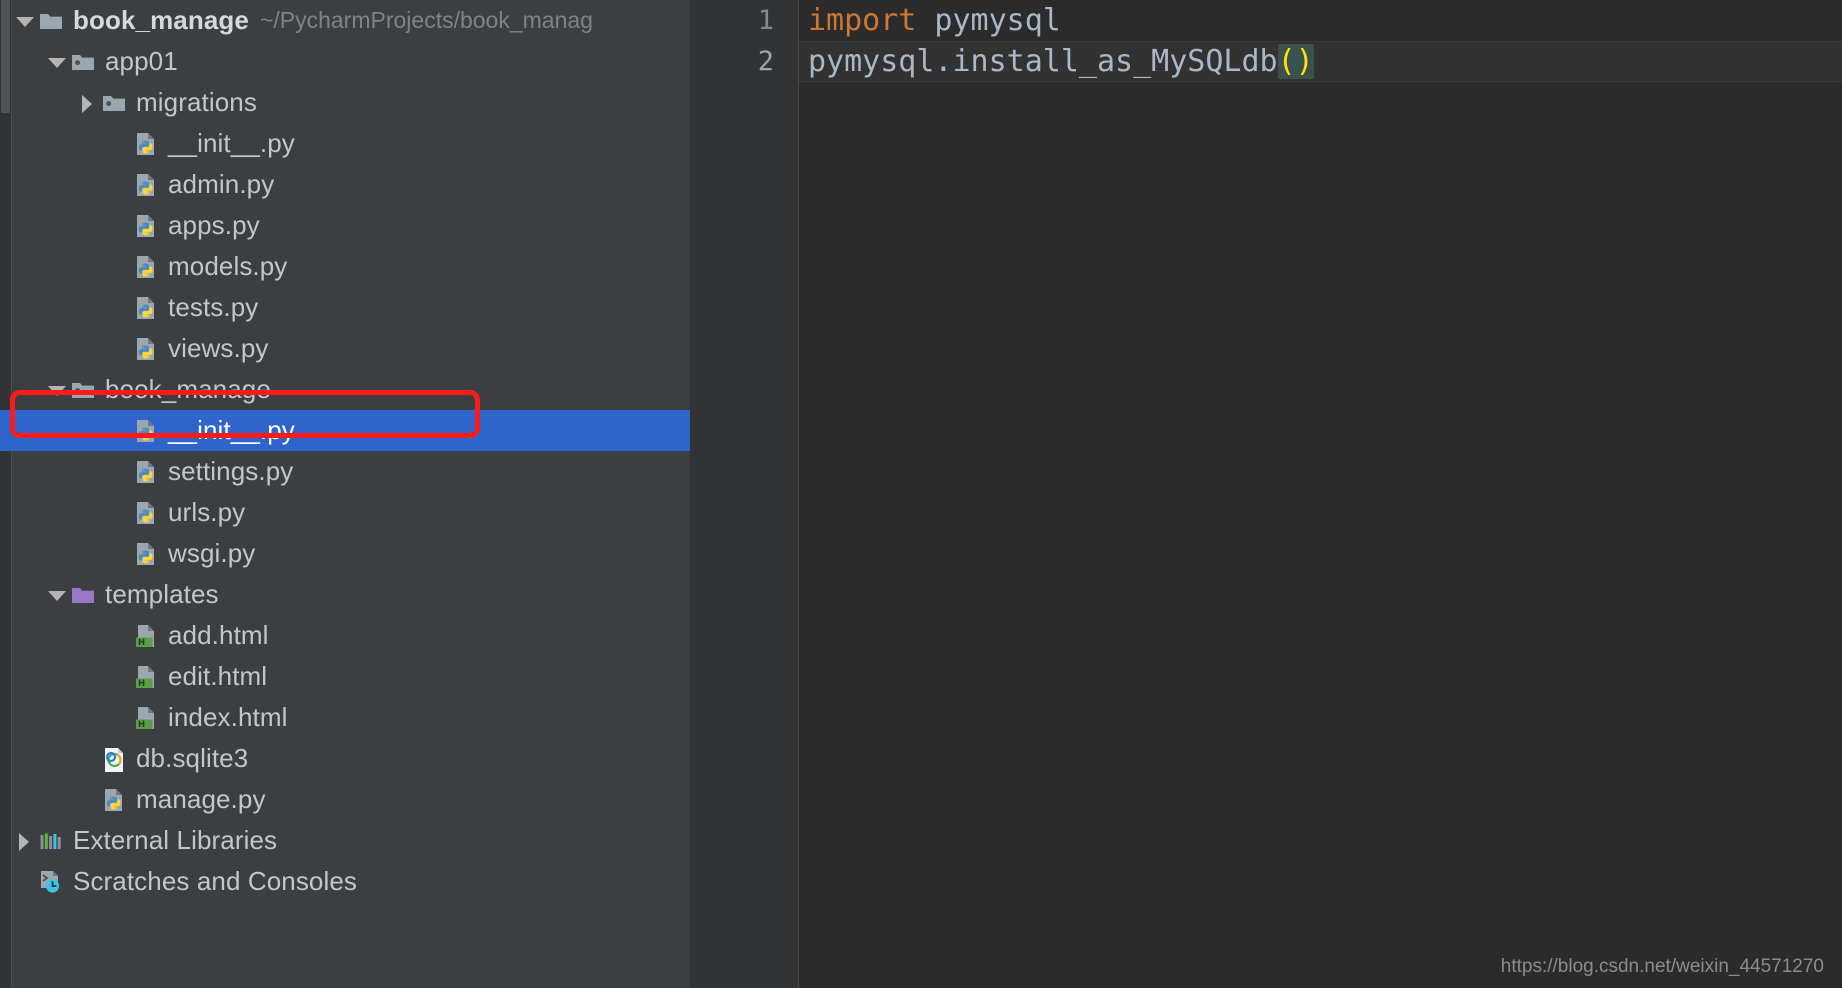 This screenshot has height=988, width=1842. Describe the element at coordinates (221, 184) in the screenshot. I see `tree-node-label: admin.py` at that location.